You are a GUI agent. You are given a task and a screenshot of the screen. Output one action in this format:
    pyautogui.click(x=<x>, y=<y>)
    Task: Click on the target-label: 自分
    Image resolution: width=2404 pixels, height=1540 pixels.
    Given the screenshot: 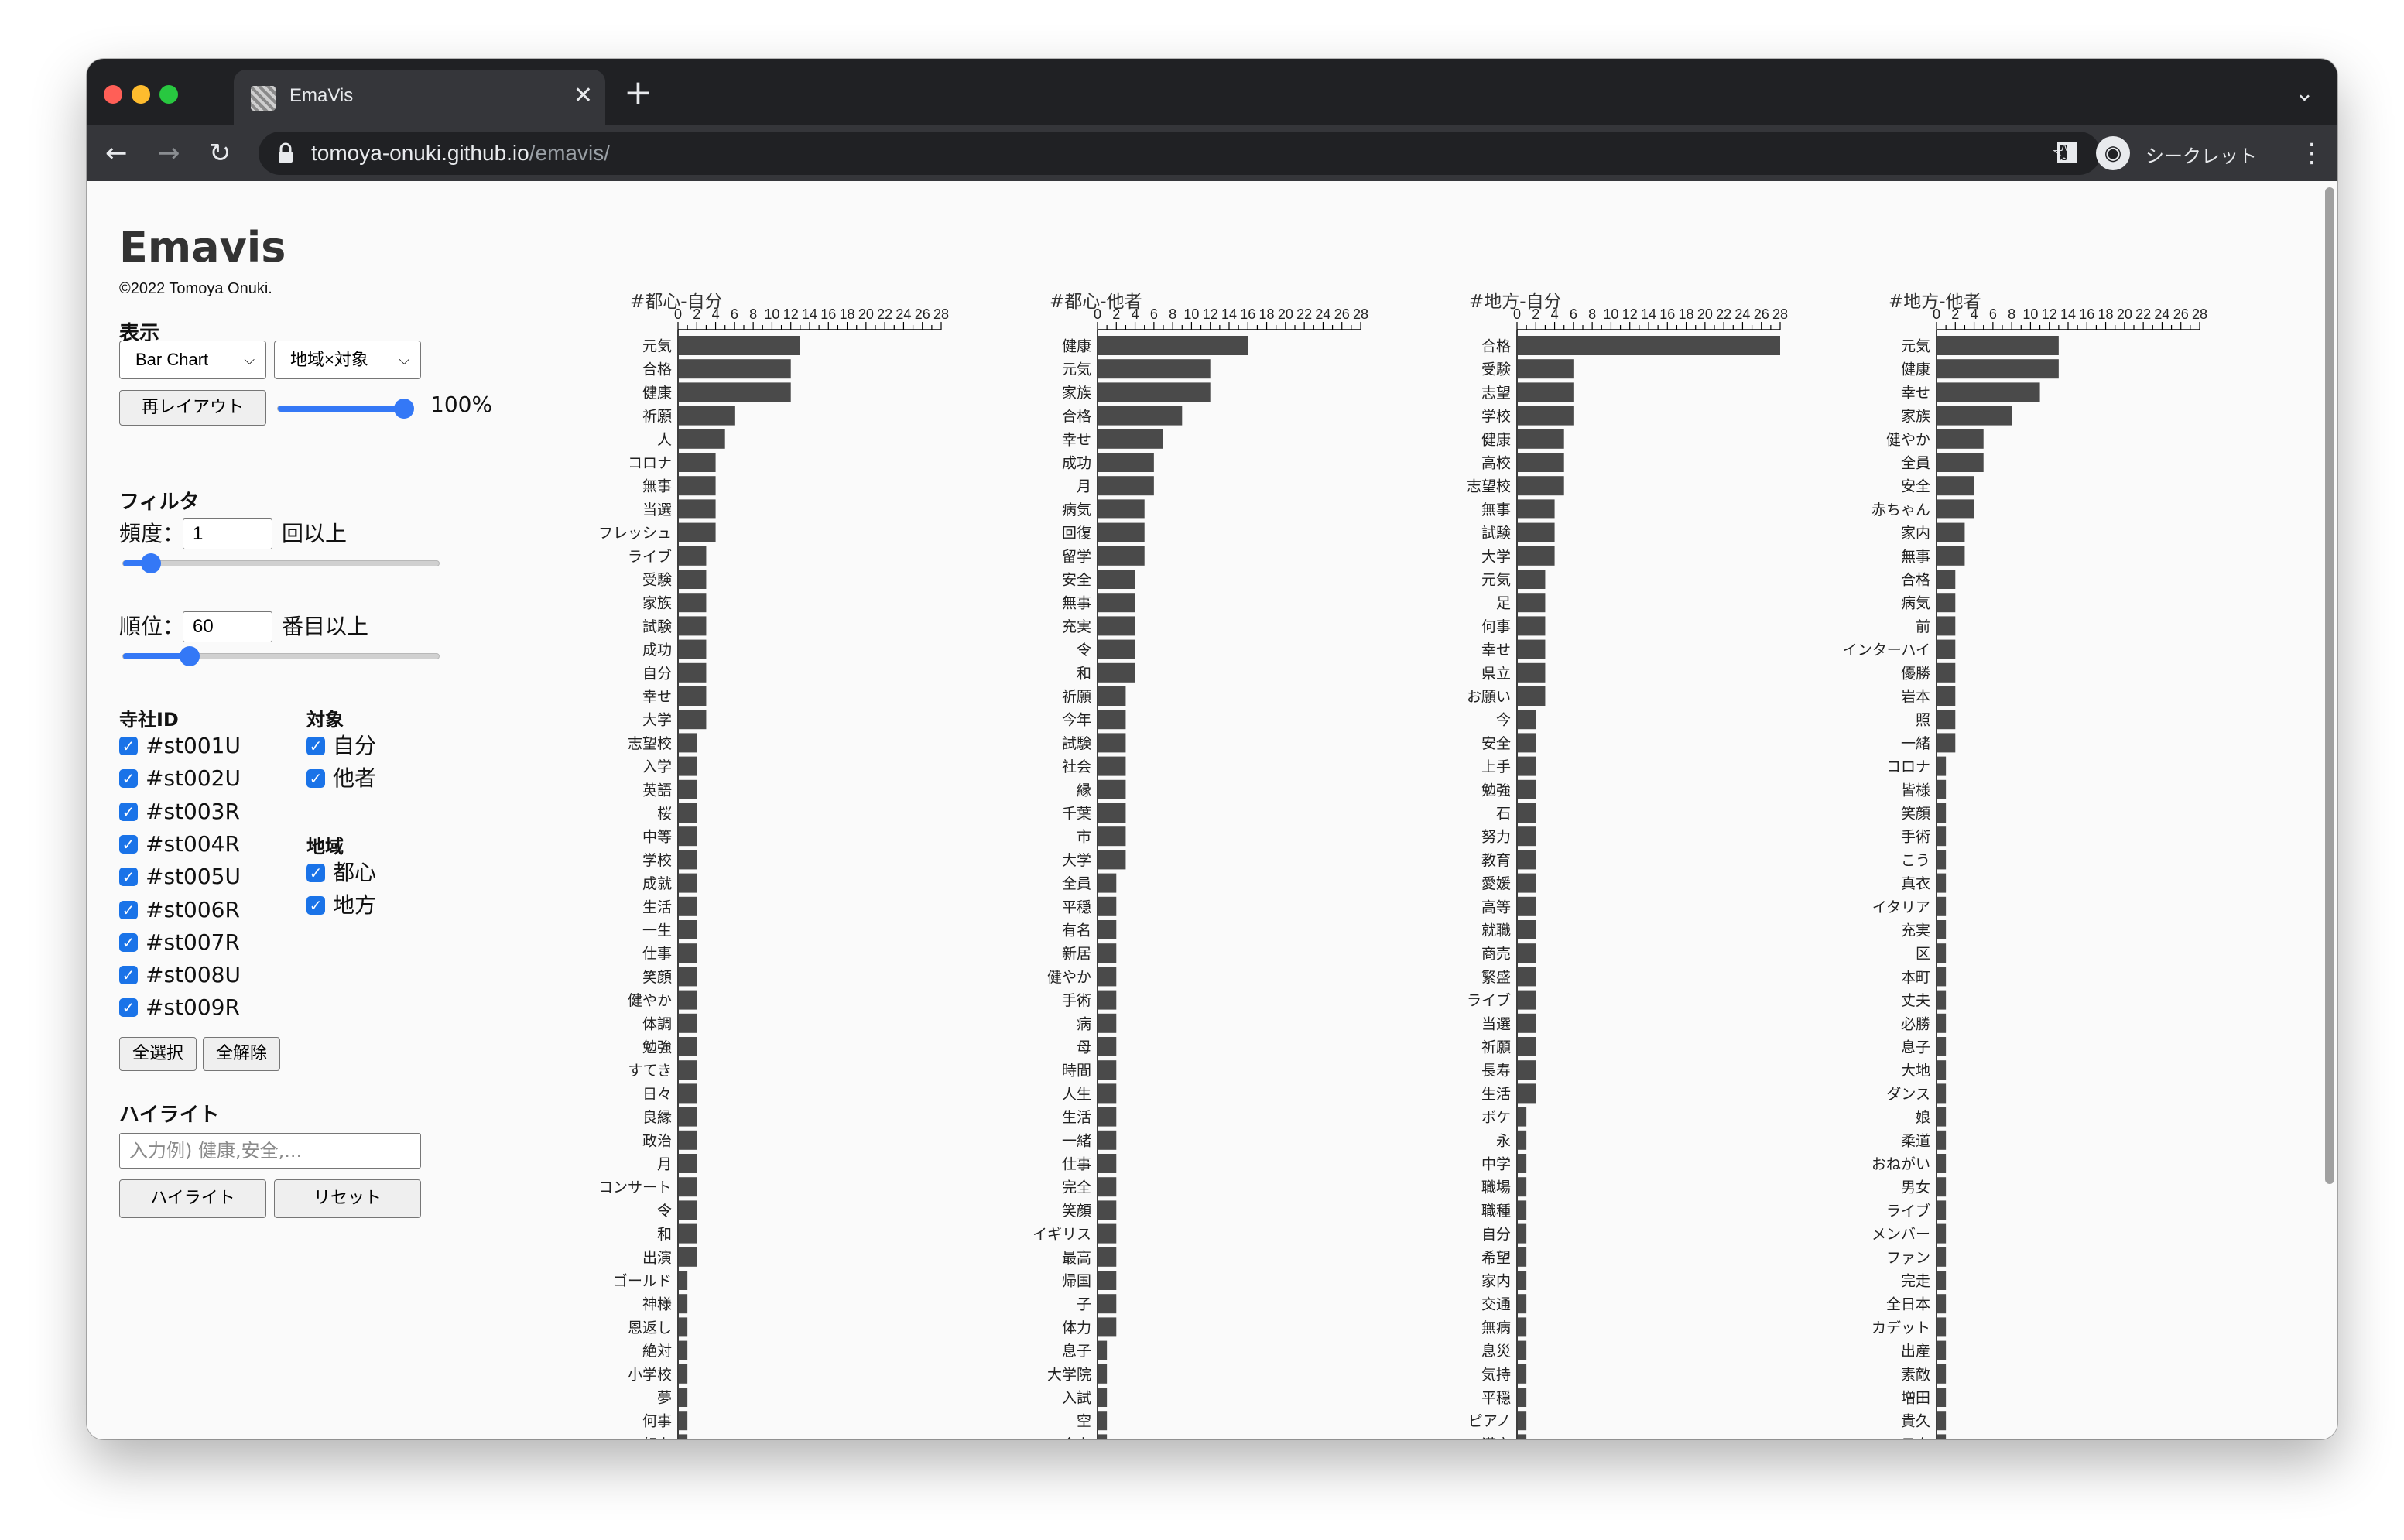 What is the action you would take?
    pyautogui.click(x=355, y=745)
    